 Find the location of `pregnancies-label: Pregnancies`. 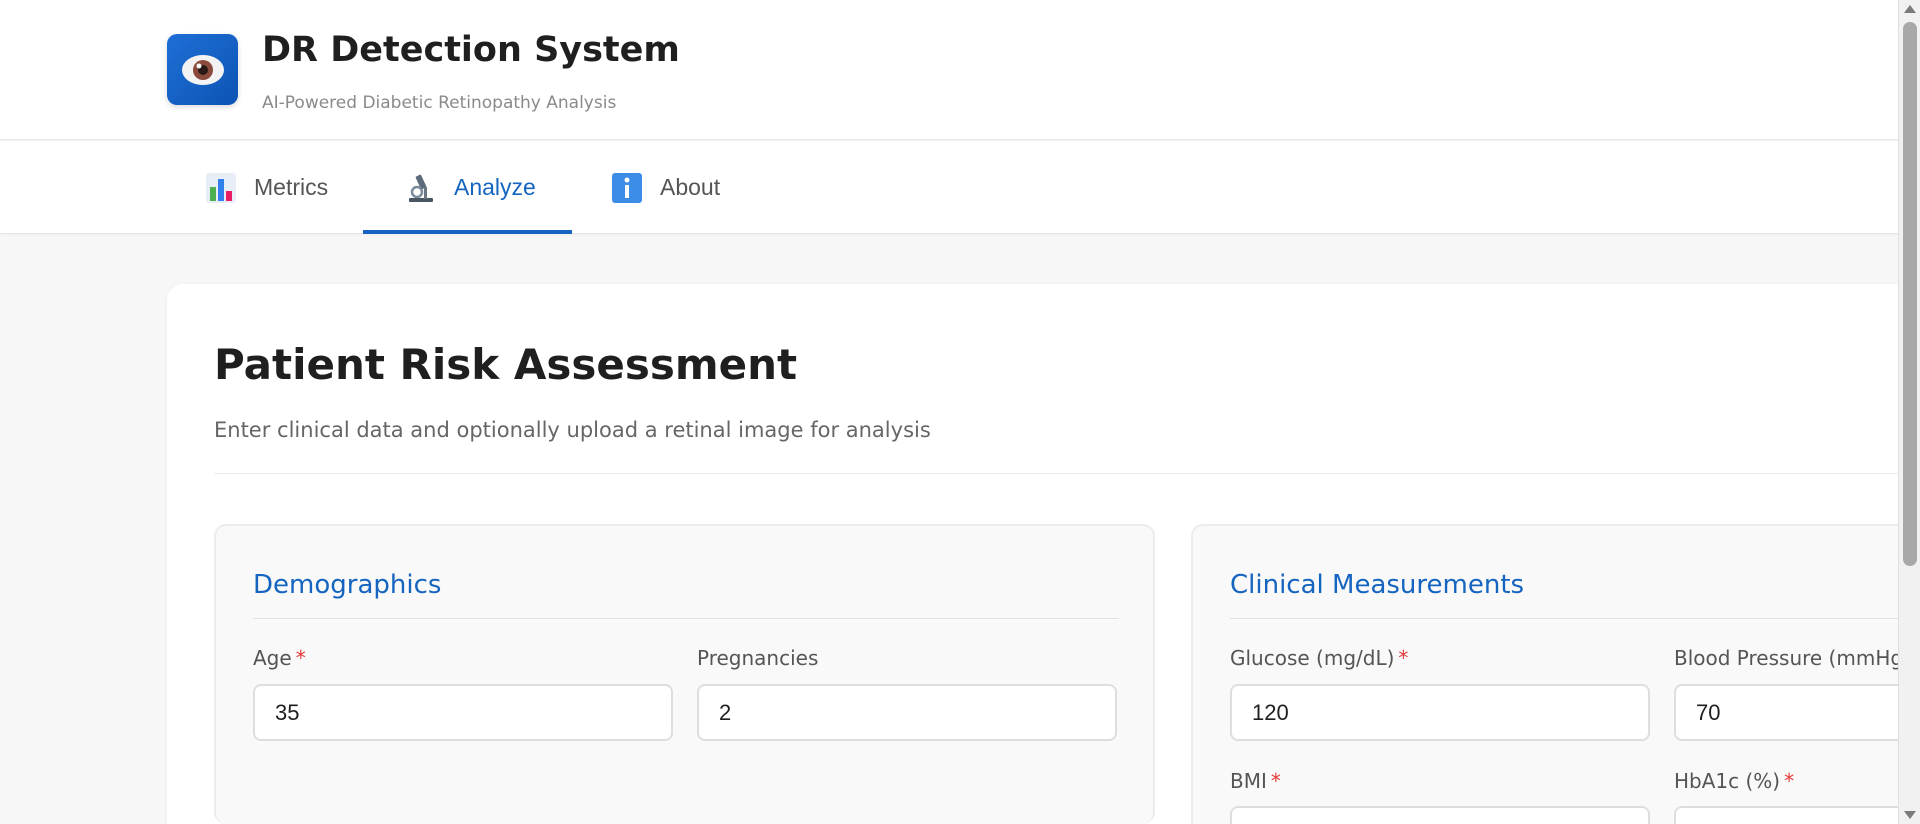

pregnancies-label: Pregnancies is located at coordinates (758, 658).